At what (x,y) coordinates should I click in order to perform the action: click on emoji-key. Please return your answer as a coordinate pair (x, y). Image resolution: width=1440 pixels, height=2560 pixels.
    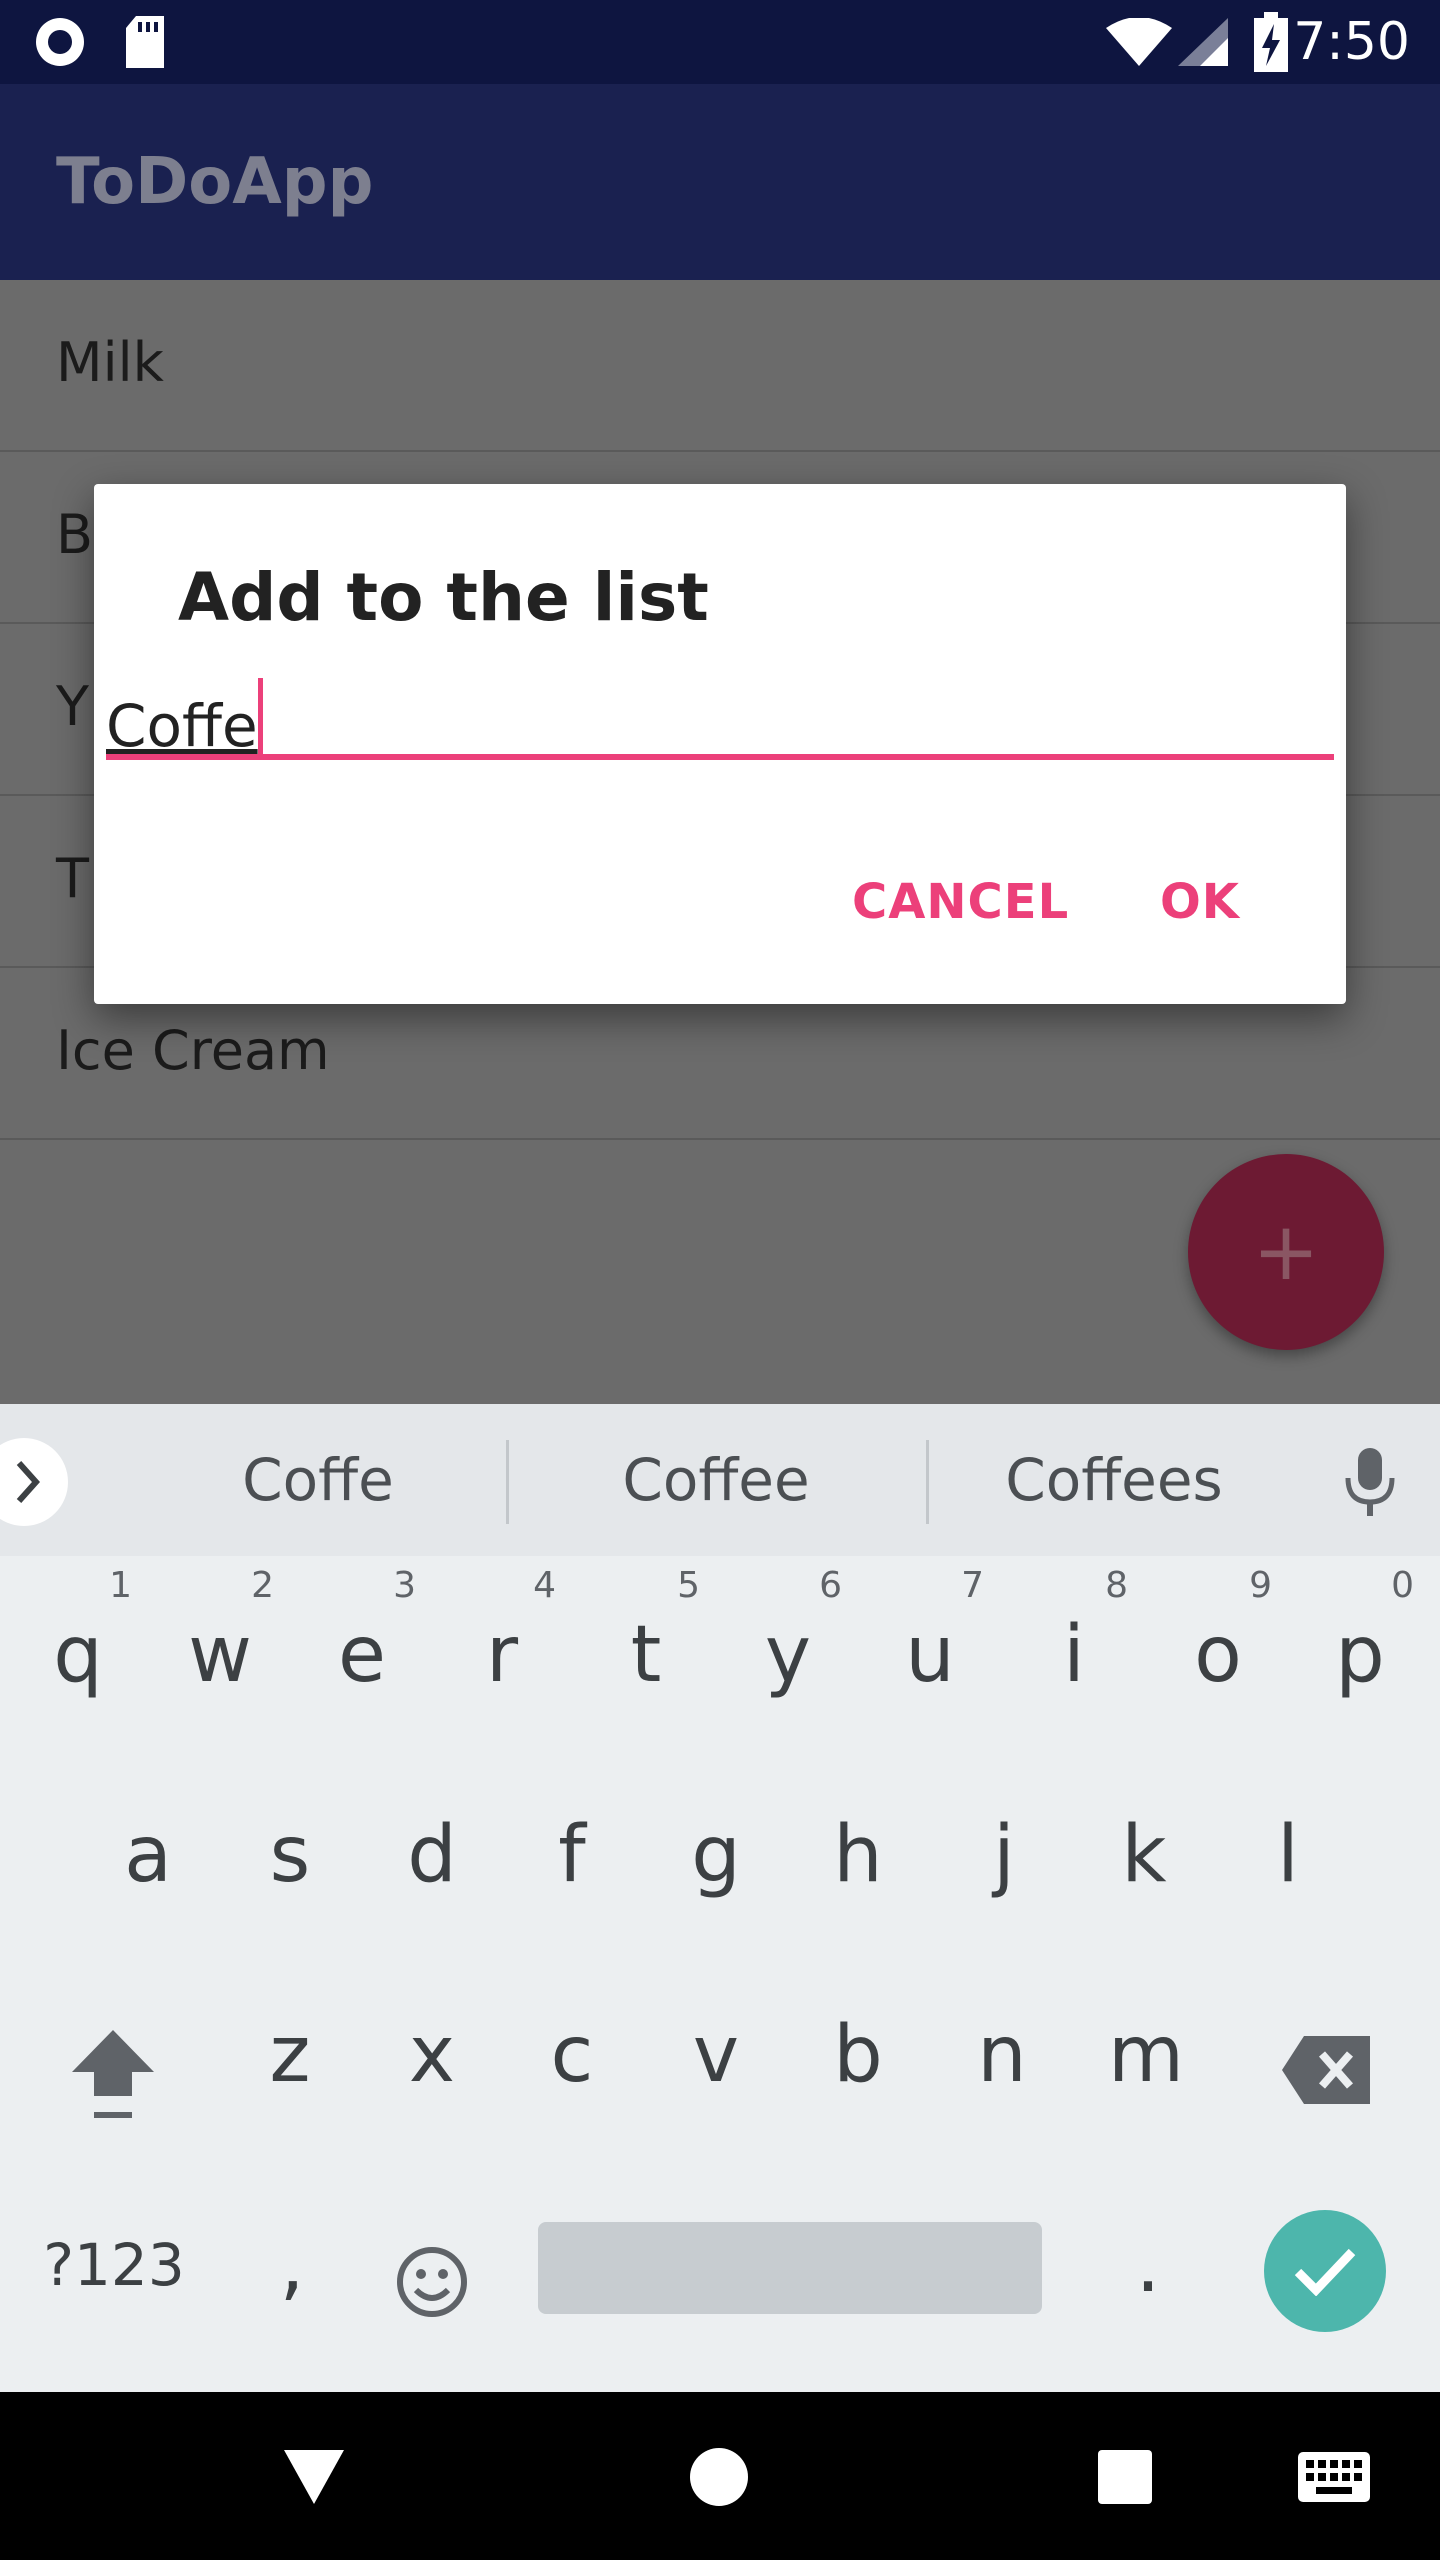
    Looking at the image, I should click on (432, 2266).